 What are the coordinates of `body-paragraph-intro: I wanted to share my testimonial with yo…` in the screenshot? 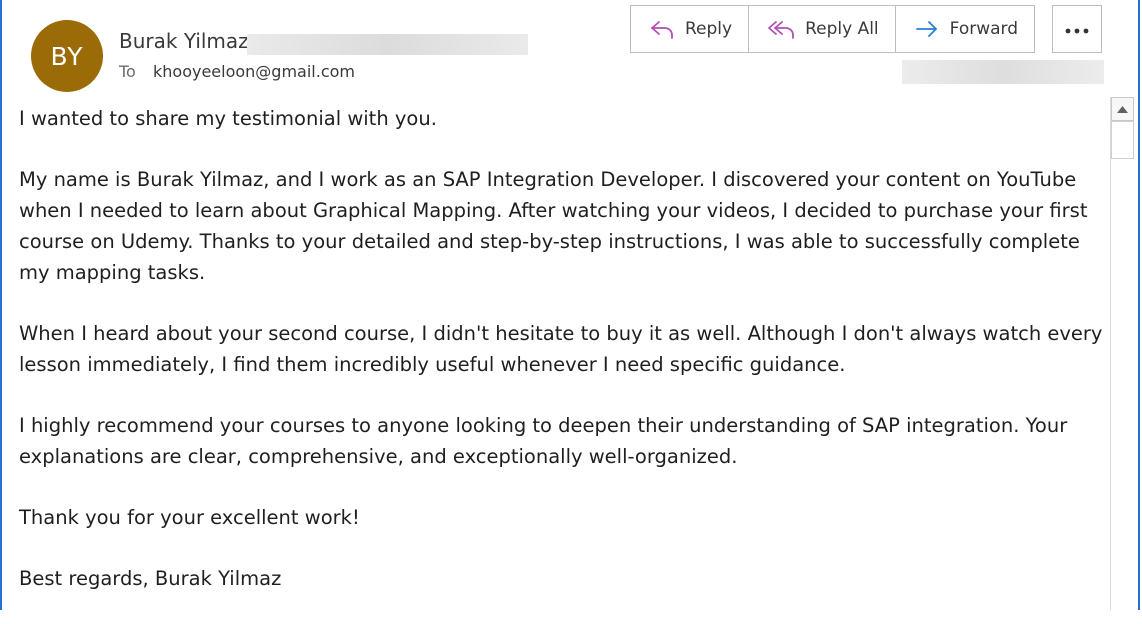 It's located at (228, 118).